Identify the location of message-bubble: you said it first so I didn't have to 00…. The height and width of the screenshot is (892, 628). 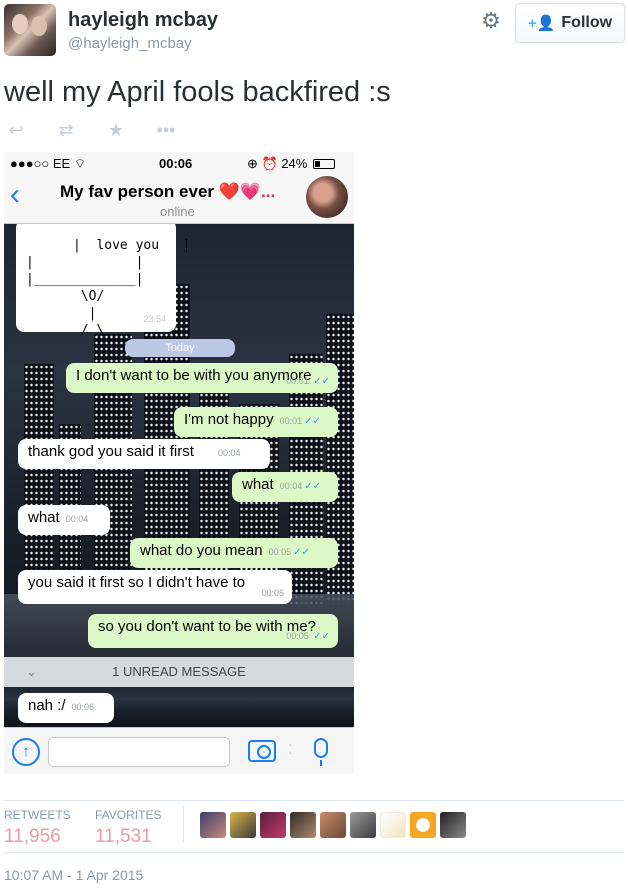
(155, 587).